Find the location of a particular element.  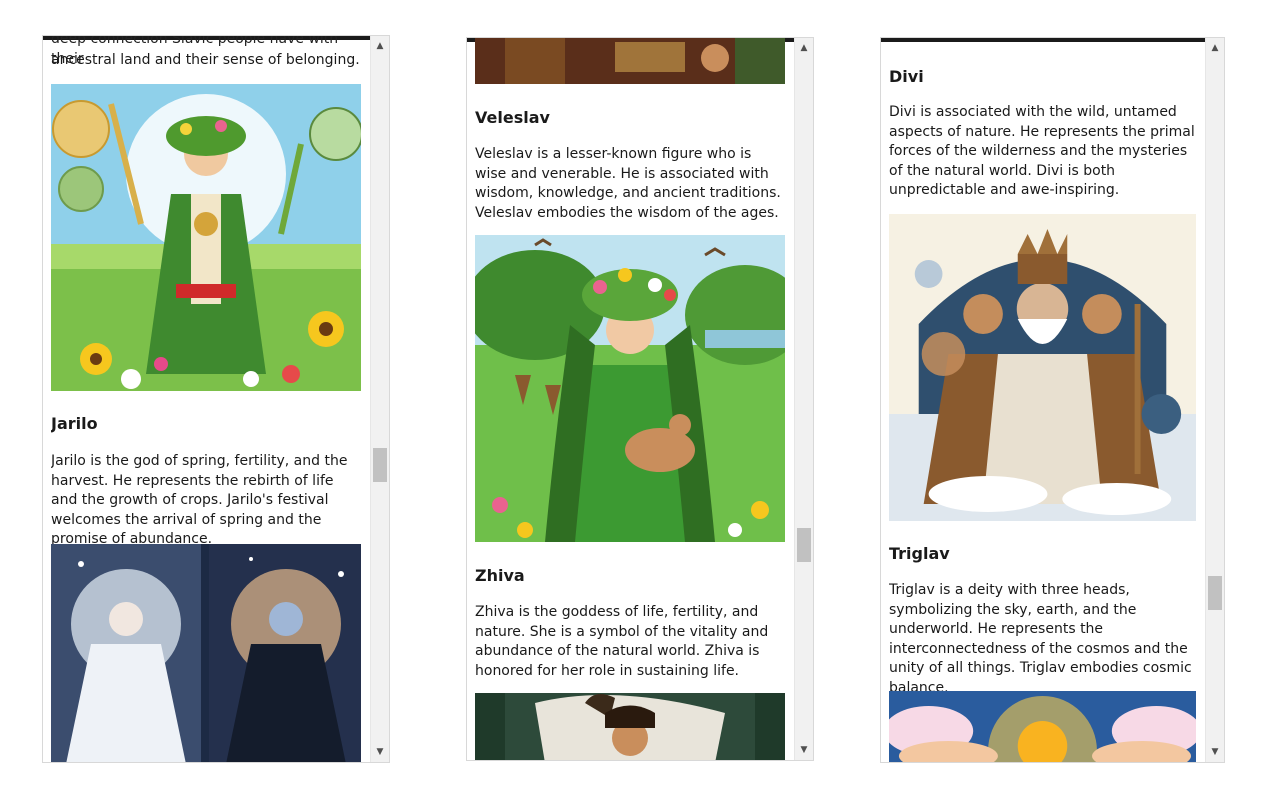

veleslav-image-bottom is located at coordinates (630, 61).